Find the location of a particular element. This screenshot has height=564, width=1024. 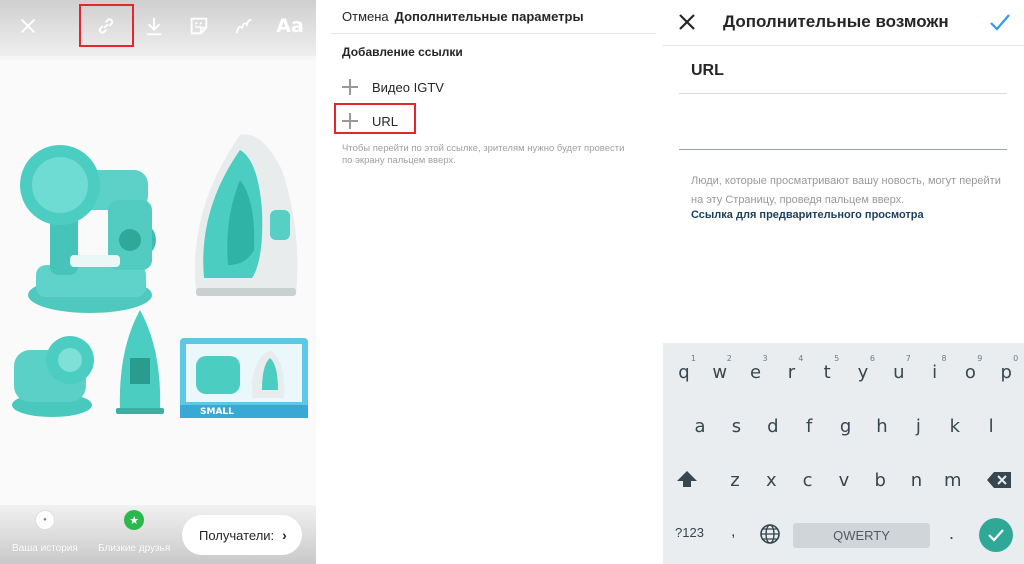

key-number-hint: 8 is located at coordinates (944, 358).